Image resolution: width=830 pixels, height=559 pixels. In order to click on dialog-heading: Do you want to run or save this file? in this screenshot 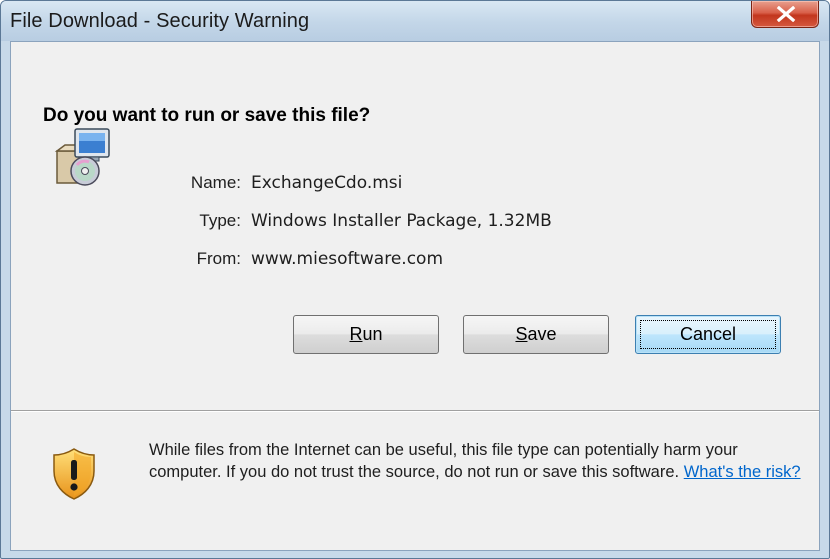, I will do `click(207, 115)`.